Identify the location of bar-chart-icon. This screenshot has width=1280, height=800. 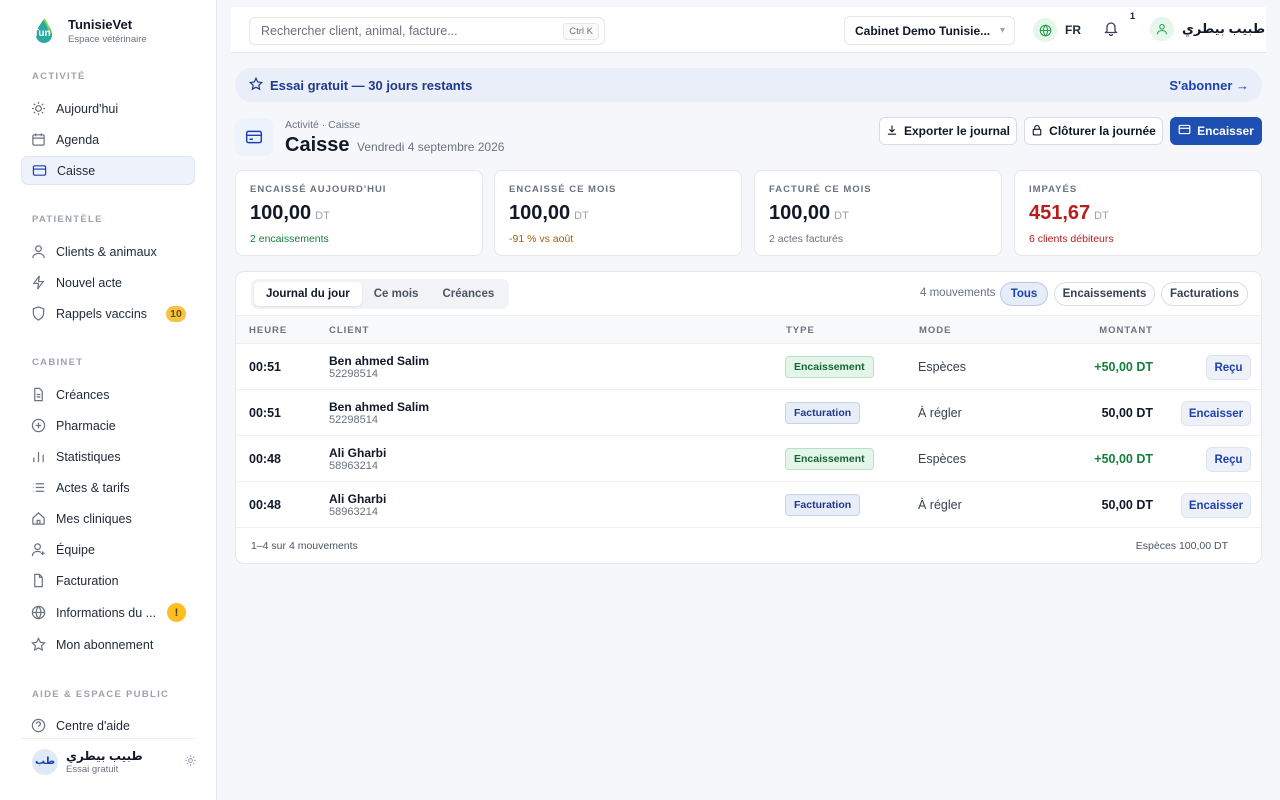
(38, 457).